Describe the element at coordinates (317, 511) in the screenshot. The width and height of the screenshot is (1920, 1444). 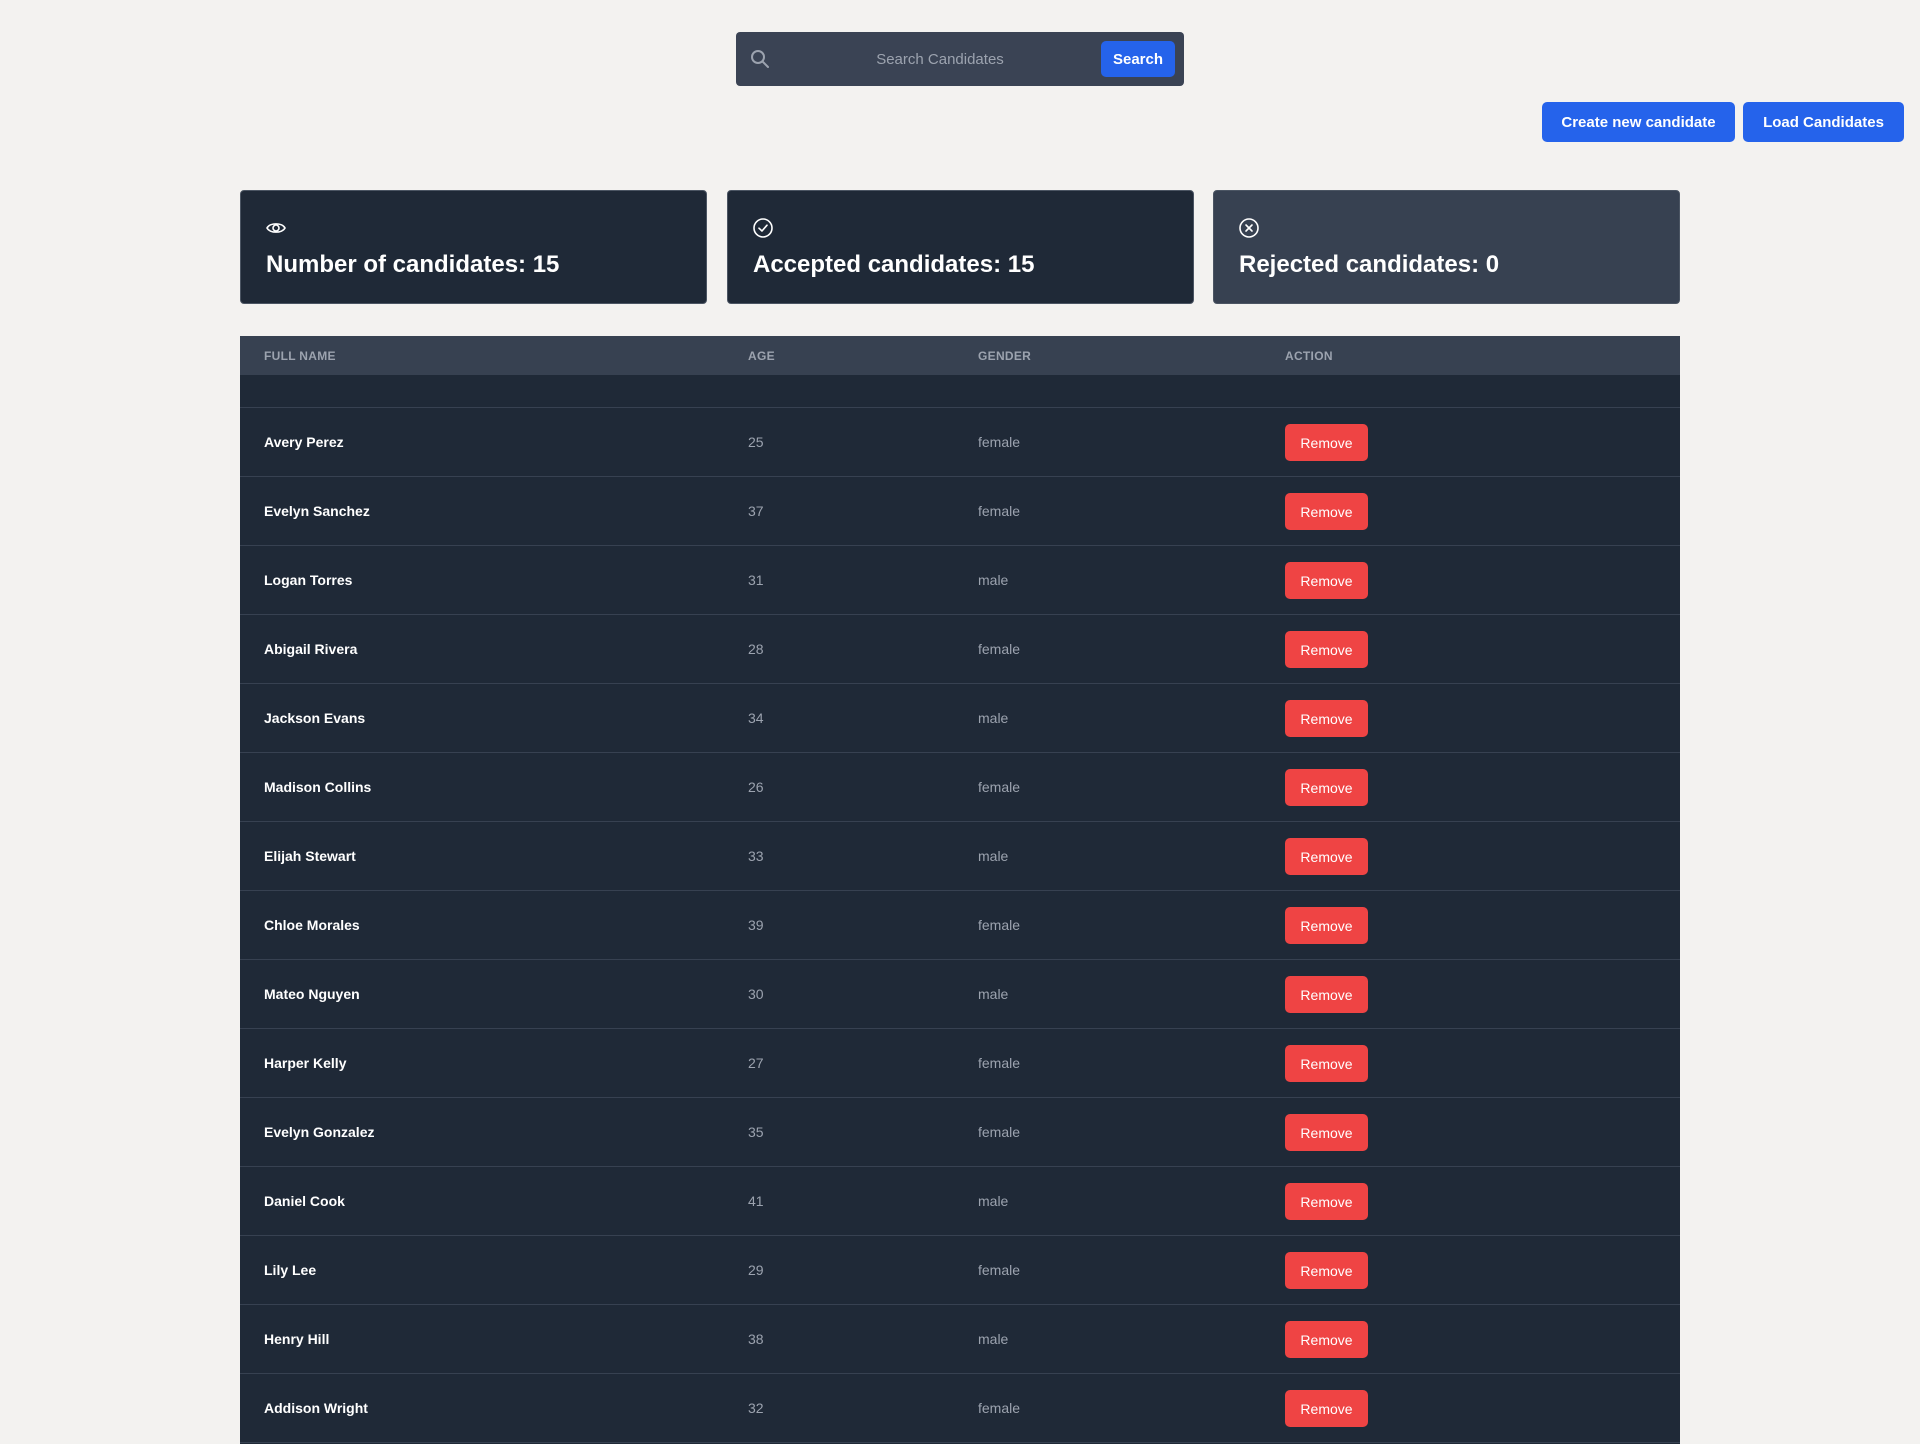
I see `candidate-name: Evelyn Sanchez` at that location.